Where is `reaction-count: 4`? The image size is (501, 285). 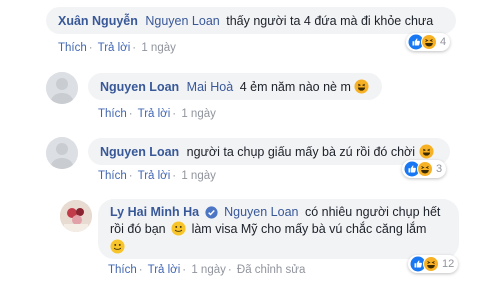
reaction-count: 4 is located at coordinates (443, 42).